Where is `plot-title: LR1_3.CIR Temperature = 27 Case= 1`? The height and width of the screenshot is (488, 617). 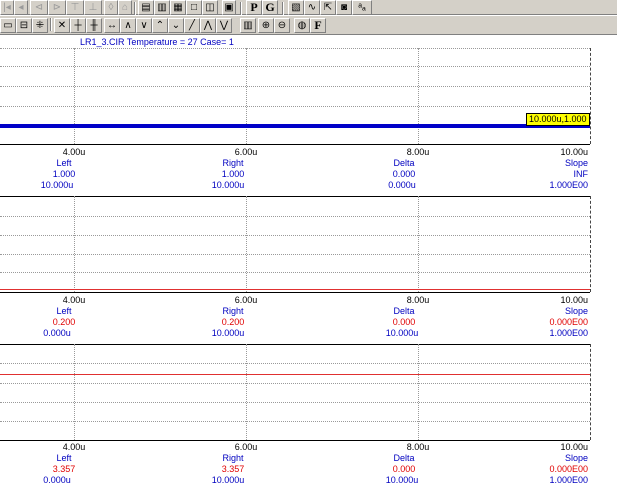 plot-title: LR1_3.CIR Temperature = 27 Case= 1 is located at coordinates (157, 42).